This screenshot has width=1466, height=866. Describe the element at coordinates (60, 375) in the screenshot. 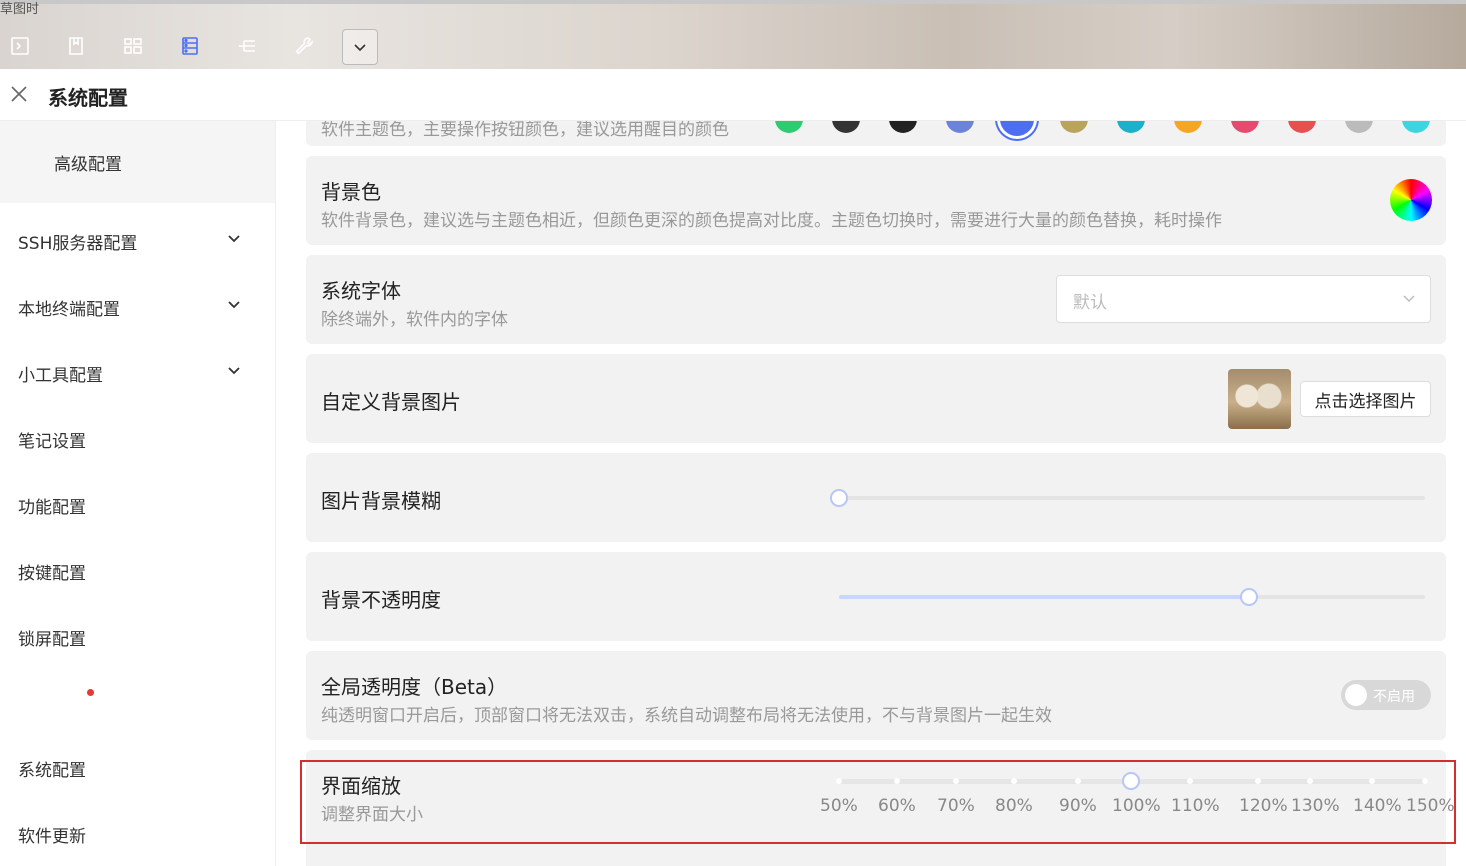

I see `sidebar-item-label: 小工具配置` at that location.